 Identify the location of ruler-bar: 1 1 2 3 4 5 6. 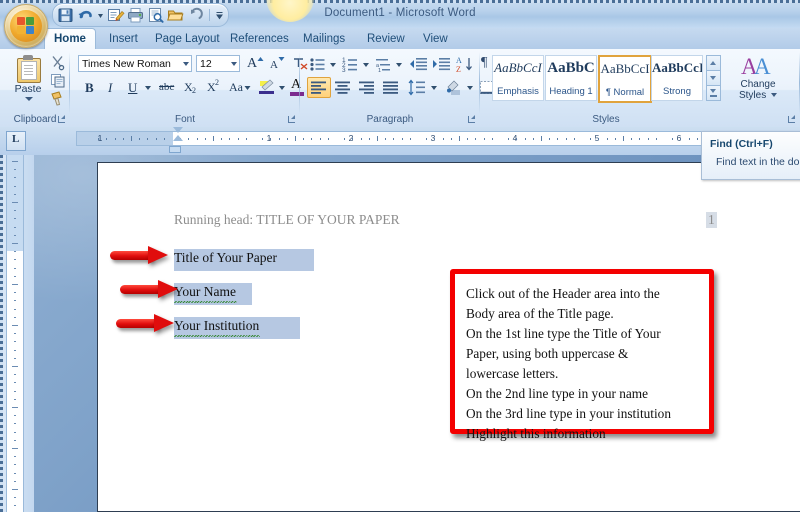
(400, 141).